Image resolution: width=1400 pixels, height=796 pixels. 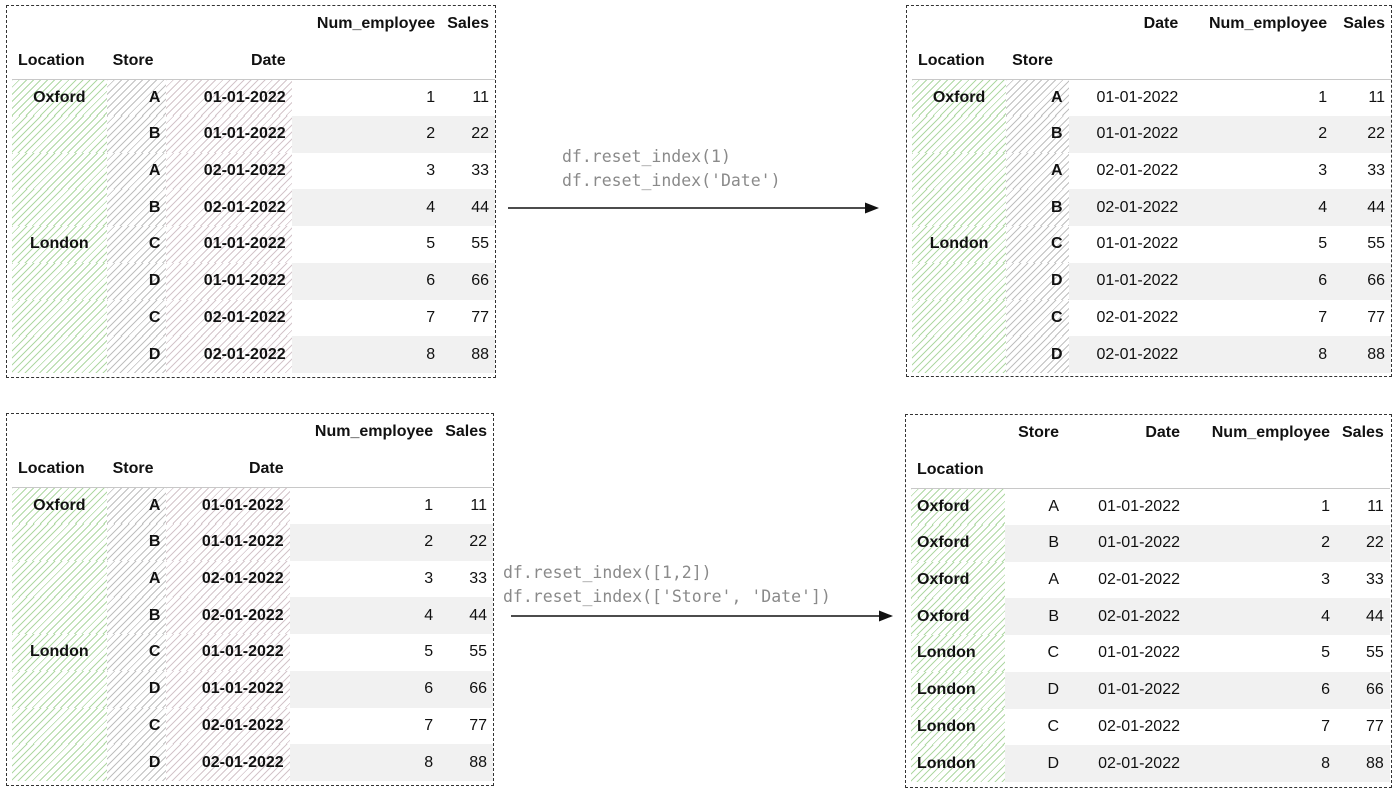 I want to click on arrow-bottom, so click(x=702, y=616).